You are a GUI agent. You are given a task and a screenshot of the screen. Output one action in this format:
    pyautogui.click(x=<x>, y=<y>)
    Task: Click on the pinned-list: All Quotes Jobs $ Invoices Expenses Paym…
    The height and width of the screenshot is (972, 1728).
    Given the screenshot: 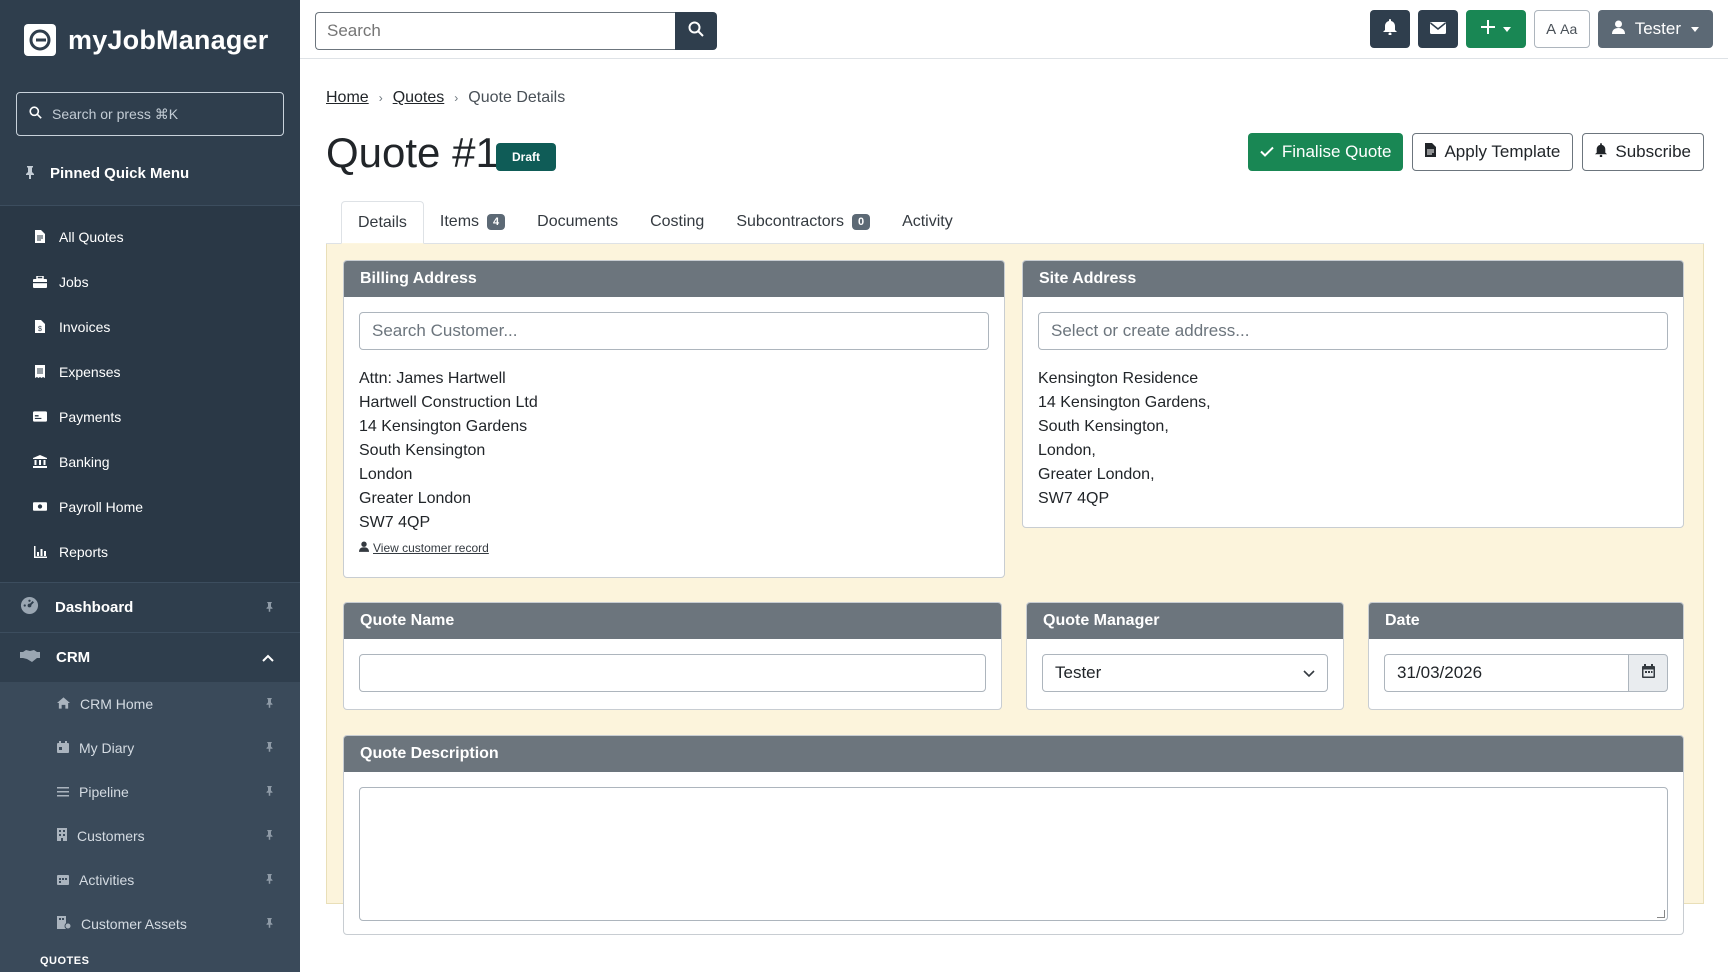 What is the action you would take?
    pyautogui.click(x=150, y=394)
    